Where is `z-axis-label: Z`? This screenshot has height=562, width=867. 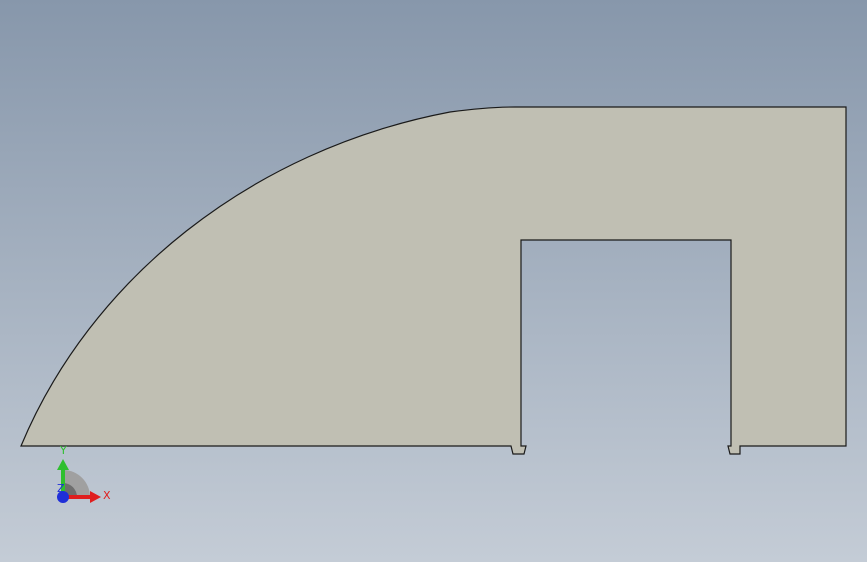 z-axis-label: Z is located at coordinates (61, 488).